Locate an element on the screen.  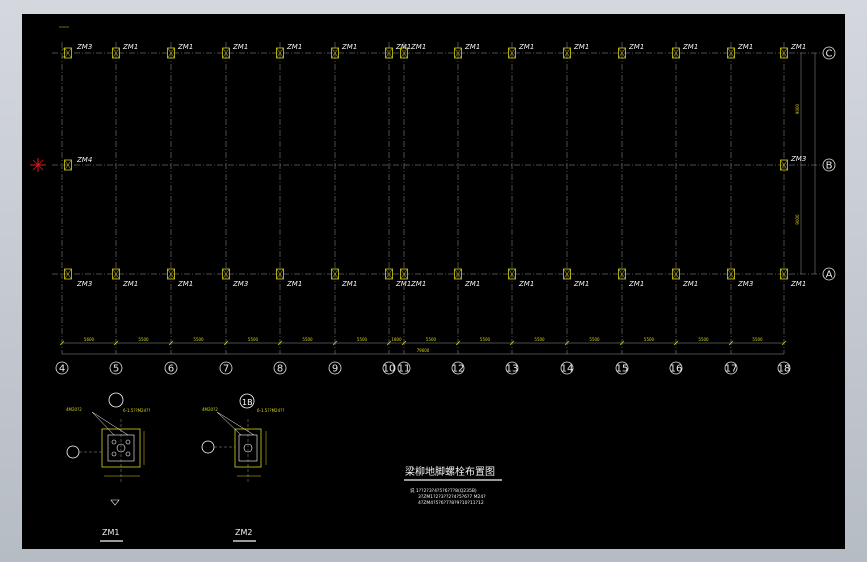
north-arrow-icon is located at coordinates (38, 165).